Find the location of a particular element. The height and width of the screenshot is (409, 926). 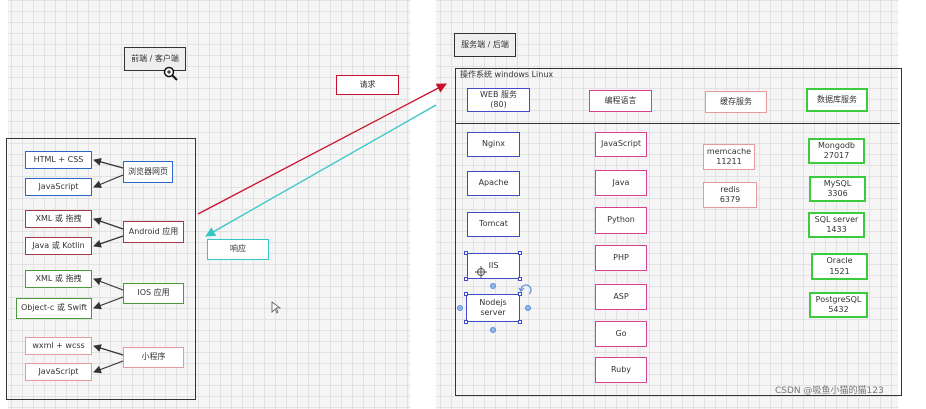

connector-ios-xml is located at coordinates (108, 284).